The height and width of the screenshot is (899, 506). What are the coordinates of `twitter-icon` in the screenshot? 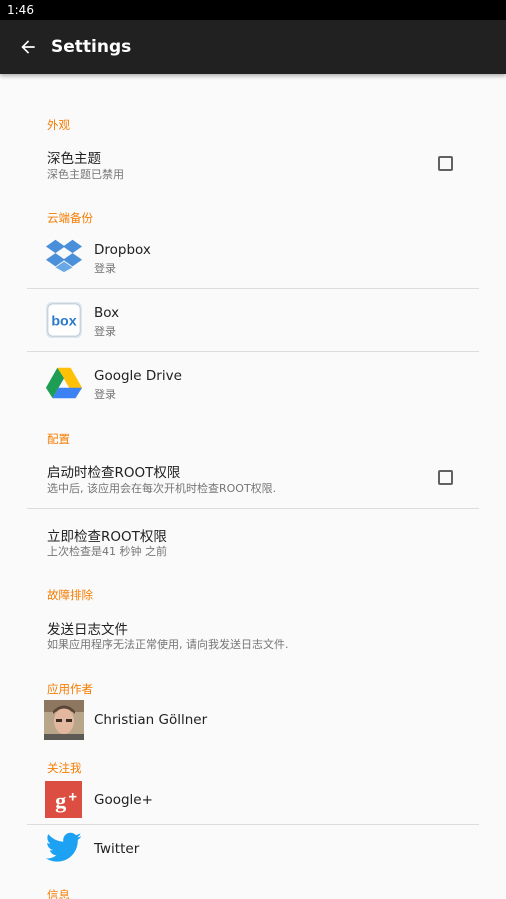 It's located at (63, 847).